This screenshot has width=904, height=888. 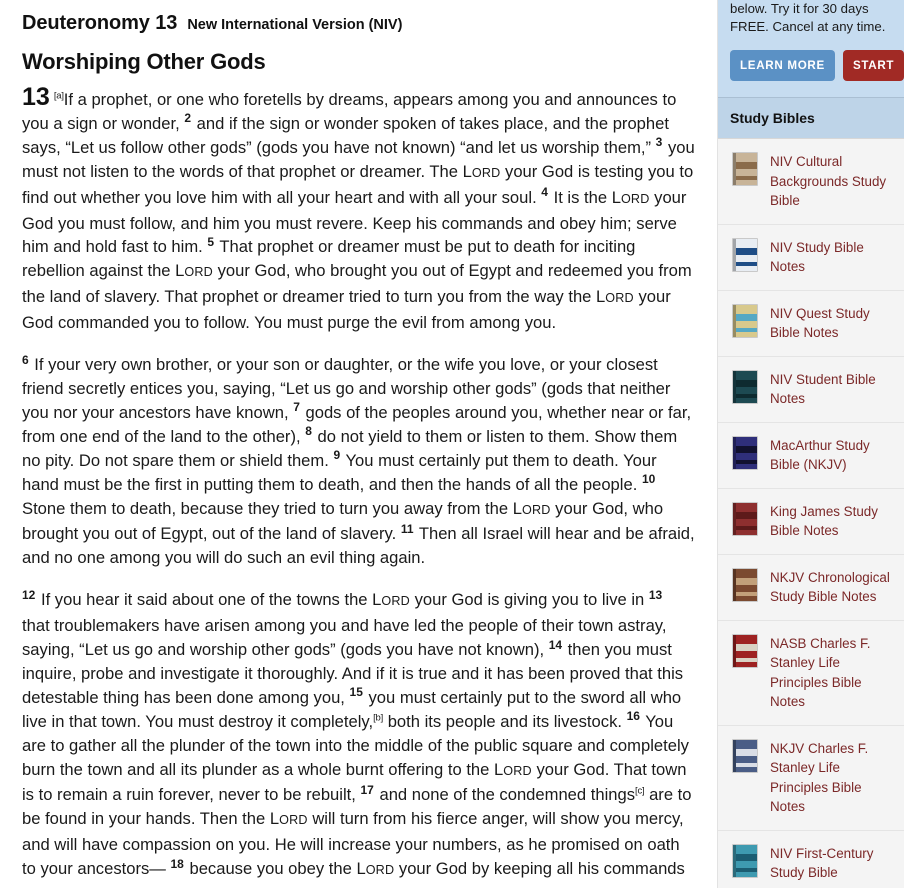 What do you see at coordinates (144, 61) in the screenshot?
I see `section-heading: Worshiping Other Gods` at bounding box center [144, 61].